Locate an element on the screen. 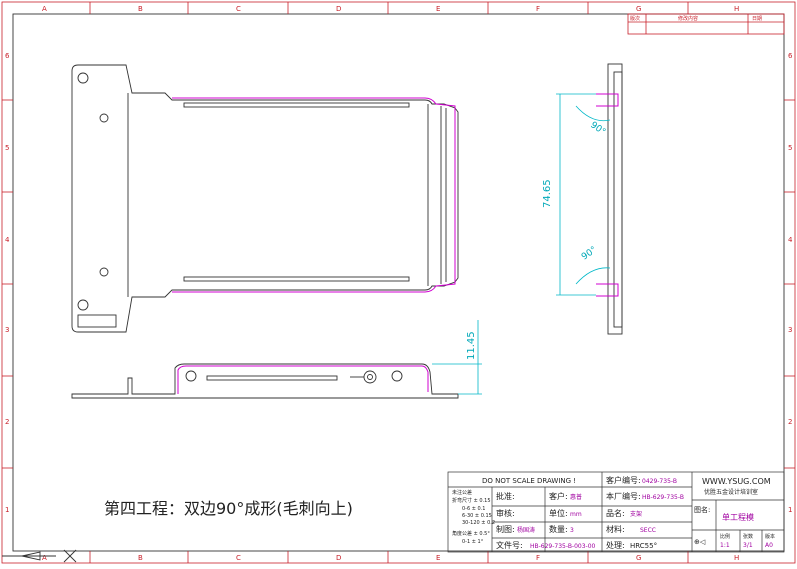 The height and width of the screenshot is (569, 797). zone-left-3: 3 is located at coordinates (7, 330).